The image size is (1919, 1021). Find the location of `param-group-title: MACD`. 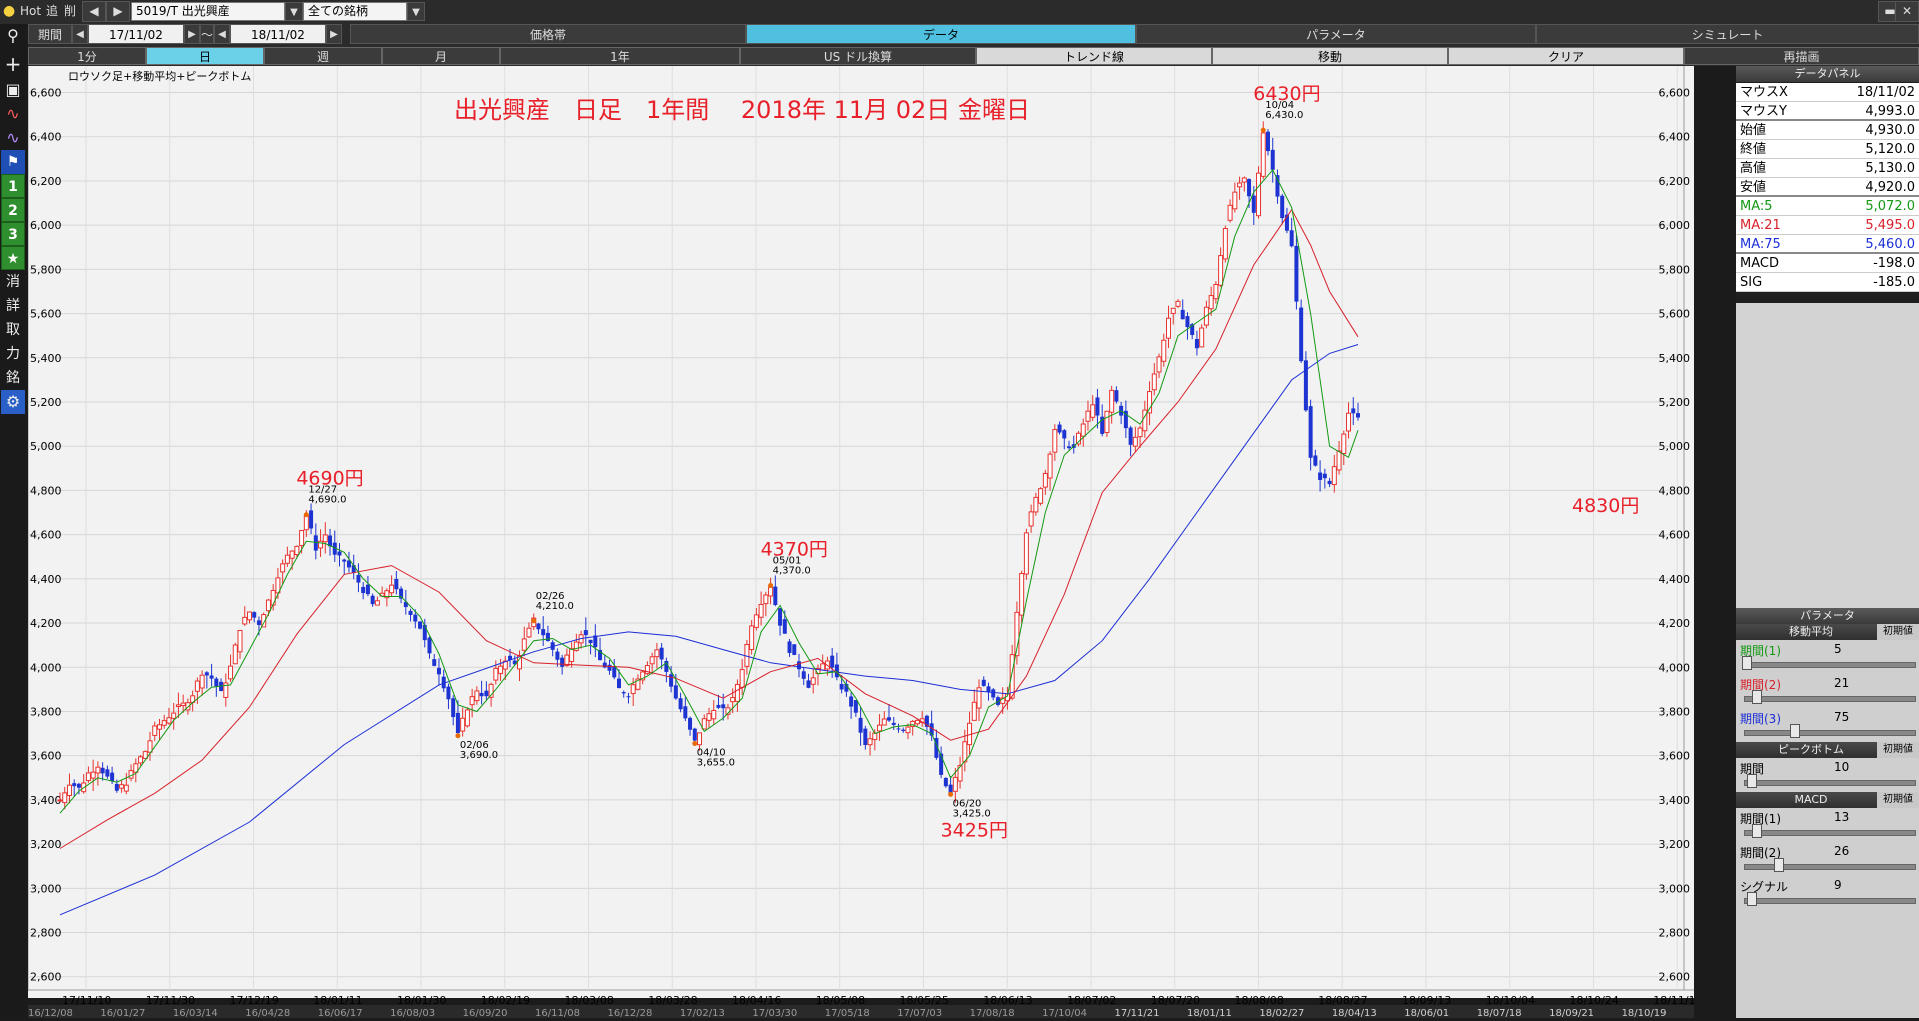

param-group-title: MACD is located at coordinates (1811, 799).